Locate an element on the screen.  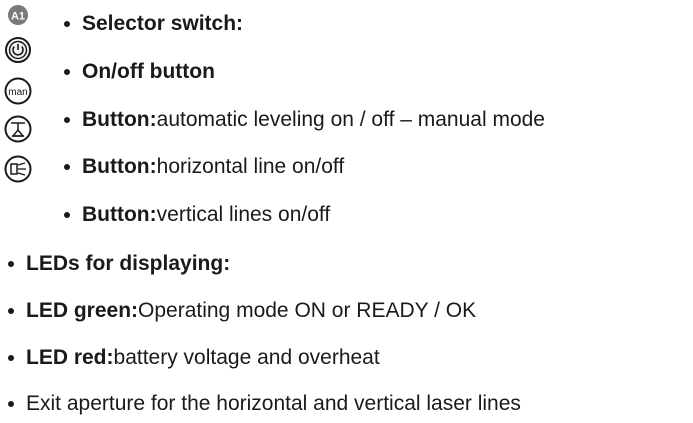
item-text: vertical lines on/off is located at coordinates (243, 214).